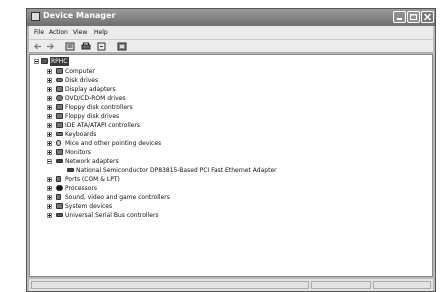 This screenshot has width=446, height=292. I want to click on minimize-button, so click(399, 17).